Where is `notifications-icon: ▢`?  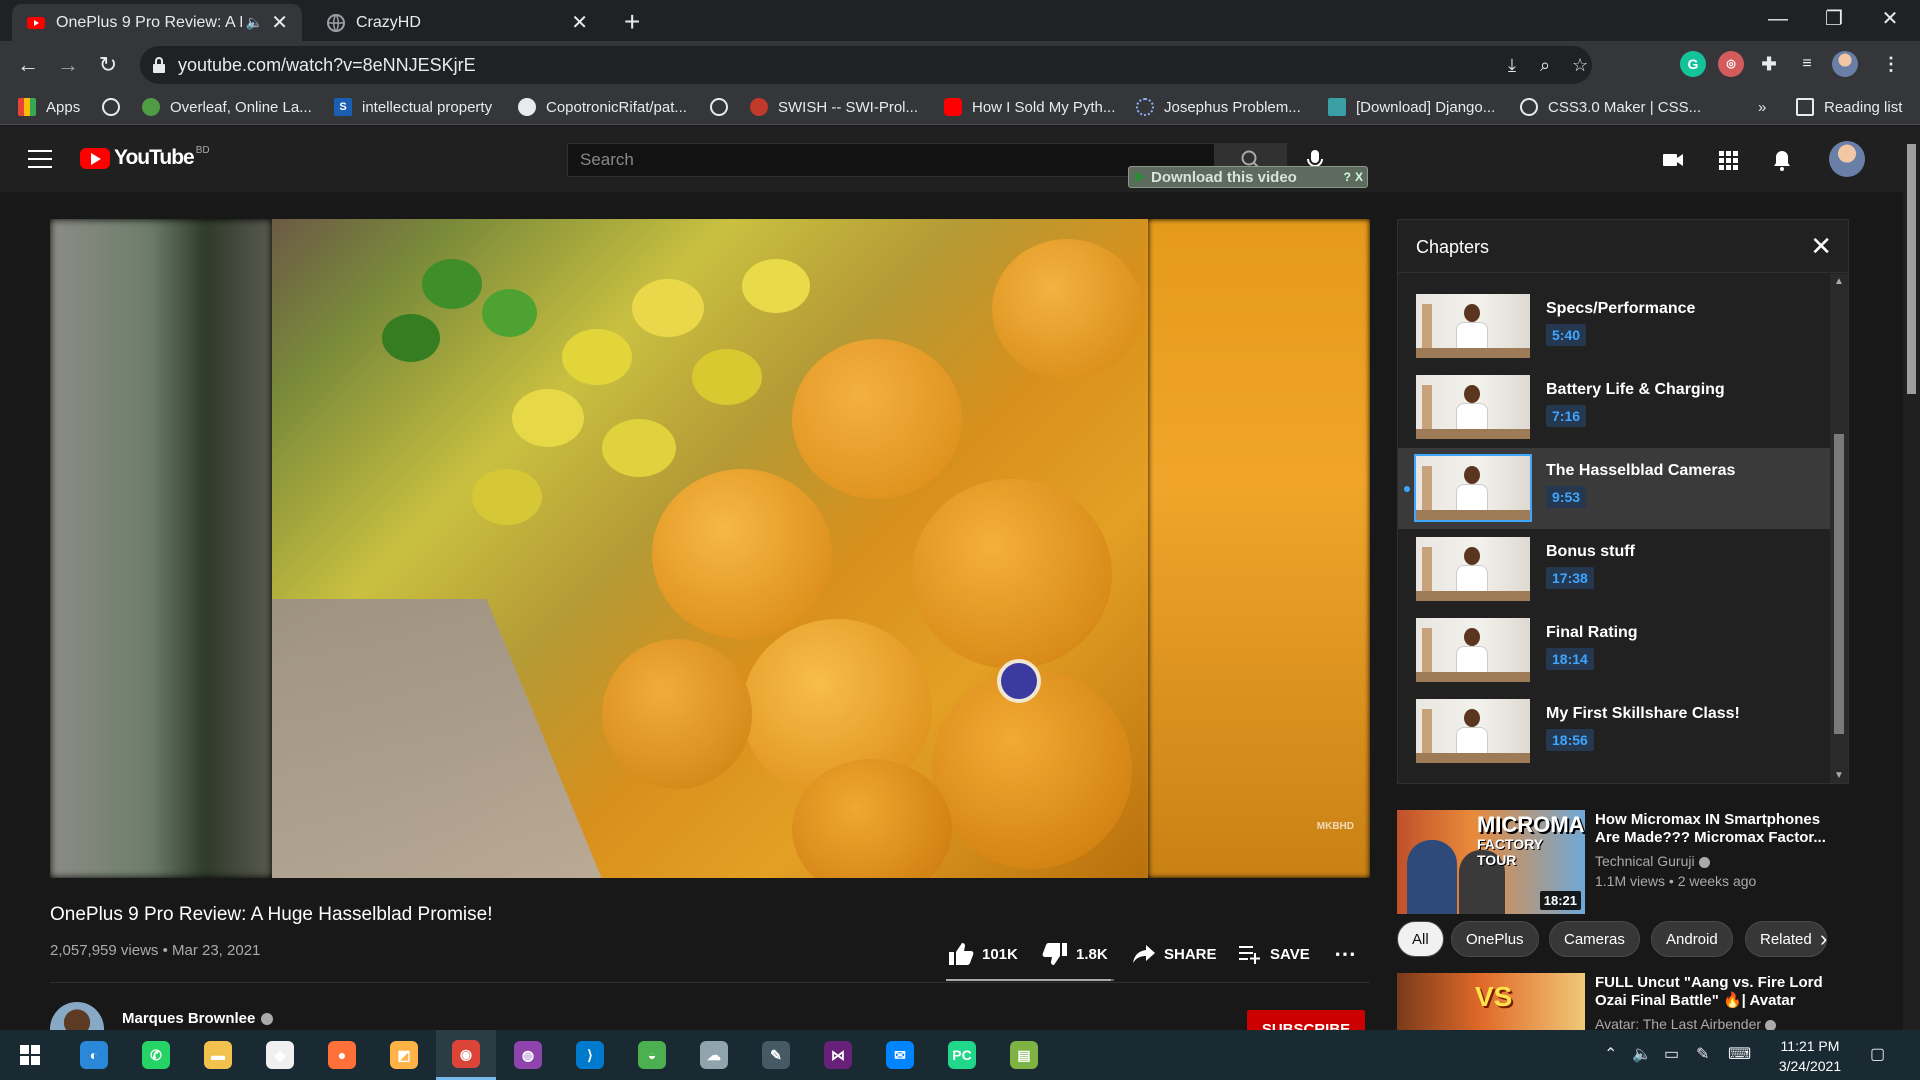
notifications-icon: ▢ is located at coordinates (1877, 1054).